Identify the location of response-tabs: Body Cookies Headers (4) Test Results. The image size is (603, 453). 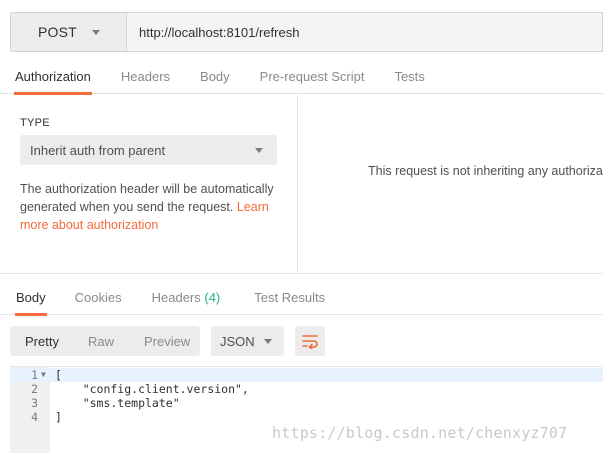
(301, 298).